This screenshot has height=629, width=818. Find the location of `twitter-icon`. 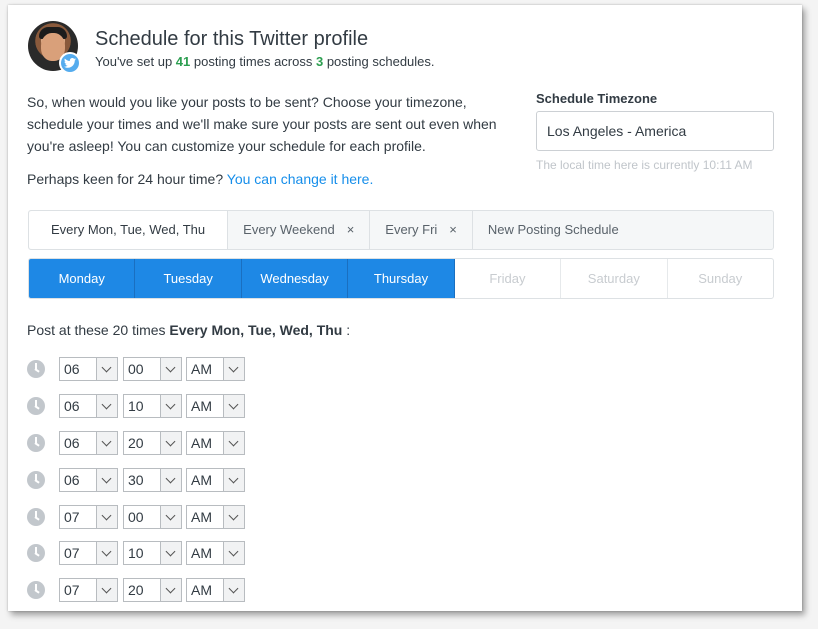

twitter-icon is located at coordinates (70, 63).